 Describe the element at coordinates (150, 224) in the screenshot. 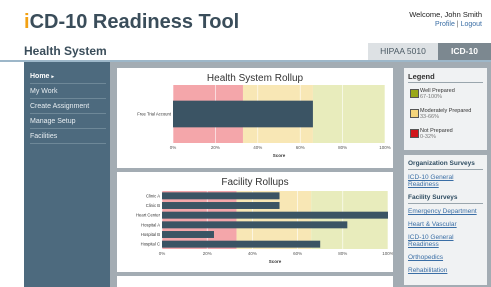

I see `category-label: Hospital A` at that location.